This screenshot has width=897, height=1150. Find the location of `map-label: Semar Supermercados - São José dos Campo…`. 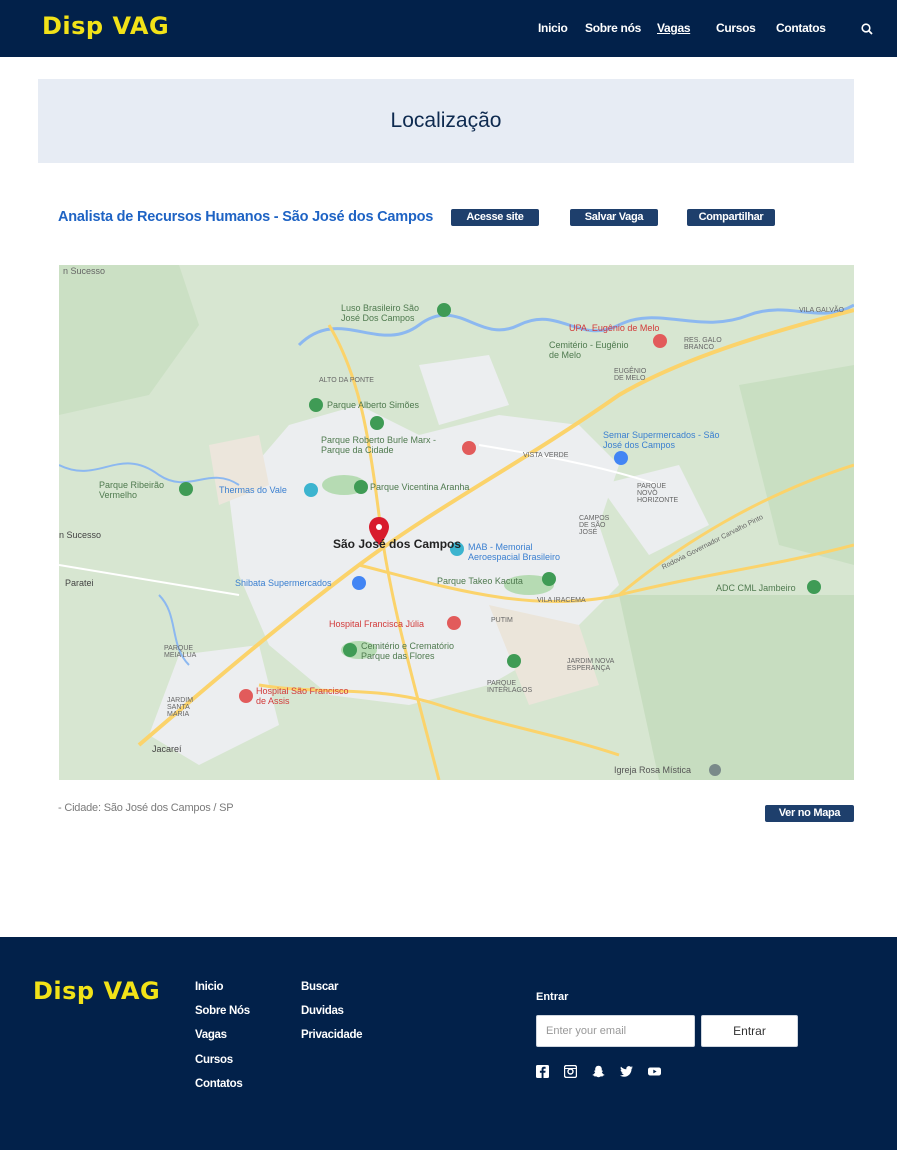

map-label: Semar Supermercados - São José dos Campo… is located at coordinates (661, 440).